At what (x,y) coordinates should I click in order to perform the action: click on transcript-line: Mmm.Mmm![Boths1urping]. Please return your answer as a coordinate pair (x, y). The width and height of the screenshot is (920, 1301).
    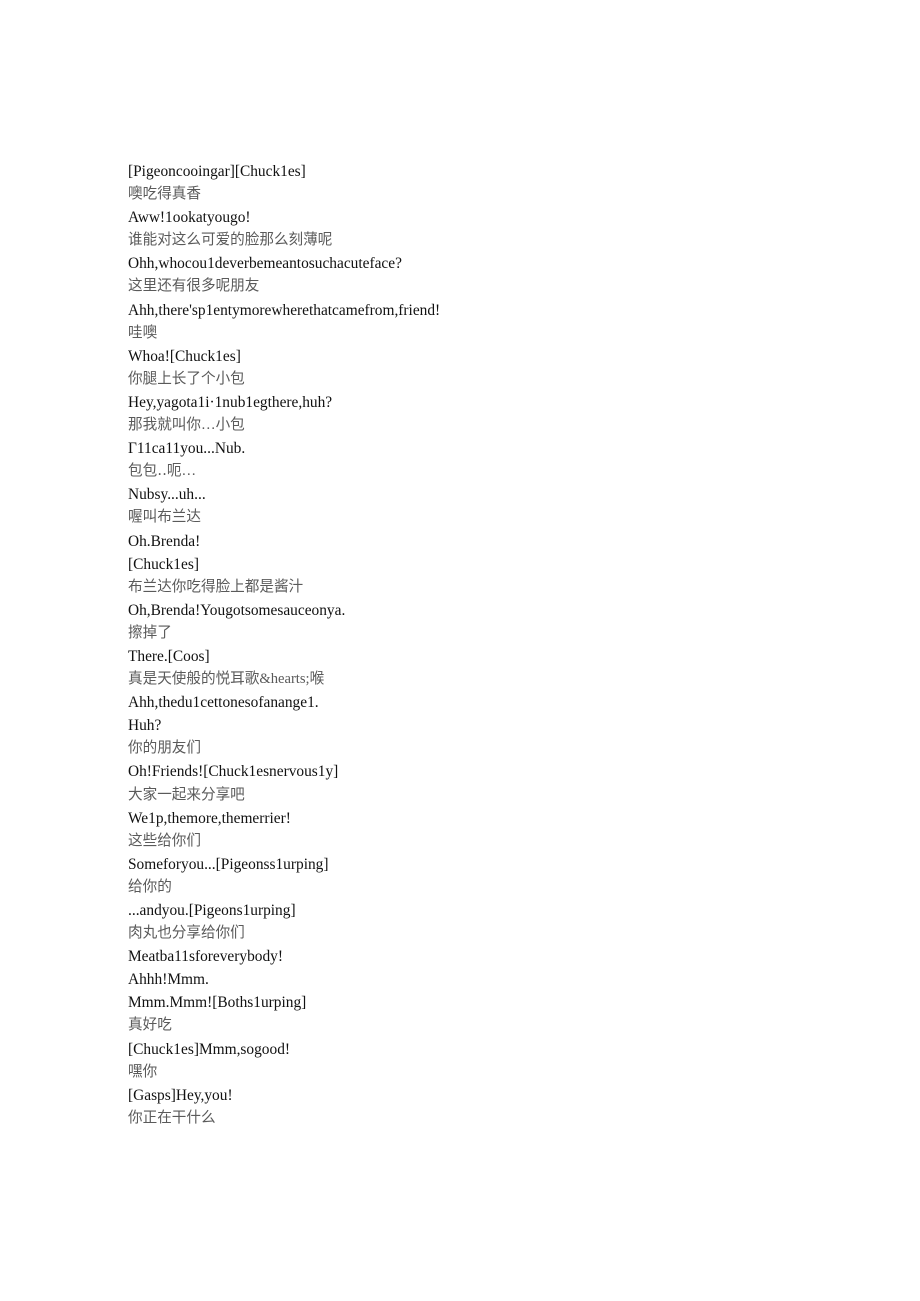
    Looking at the image, I should click on (217, 1003).